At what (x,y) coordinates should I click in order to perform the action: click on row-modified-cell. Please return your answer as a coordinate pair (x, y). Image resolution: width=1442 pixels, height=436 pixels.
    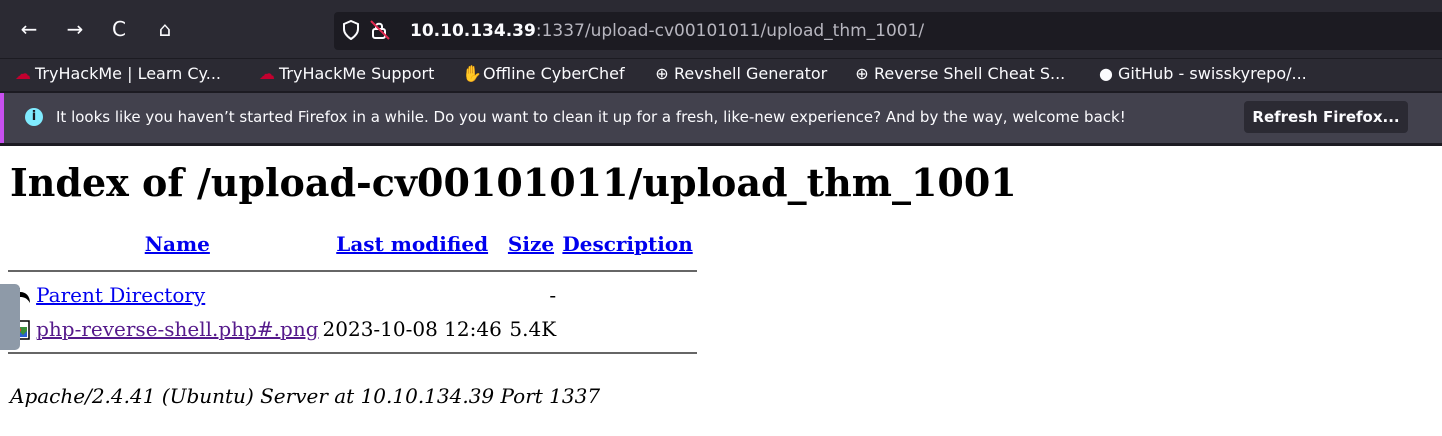
    Looking at the image, I should click on (412, 295).